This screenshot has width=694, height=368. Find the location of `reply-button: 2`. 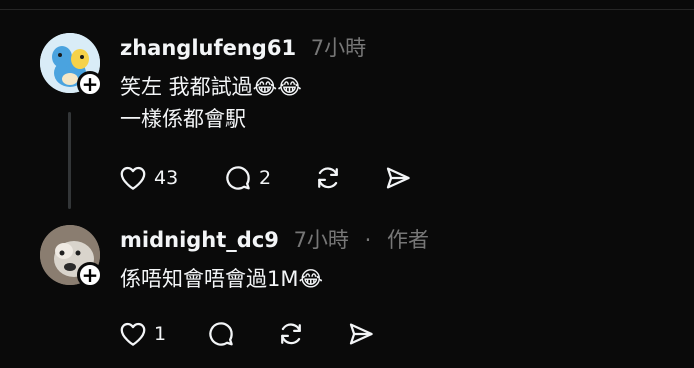

reply-button: 2 is located at coordinates (268, 178).